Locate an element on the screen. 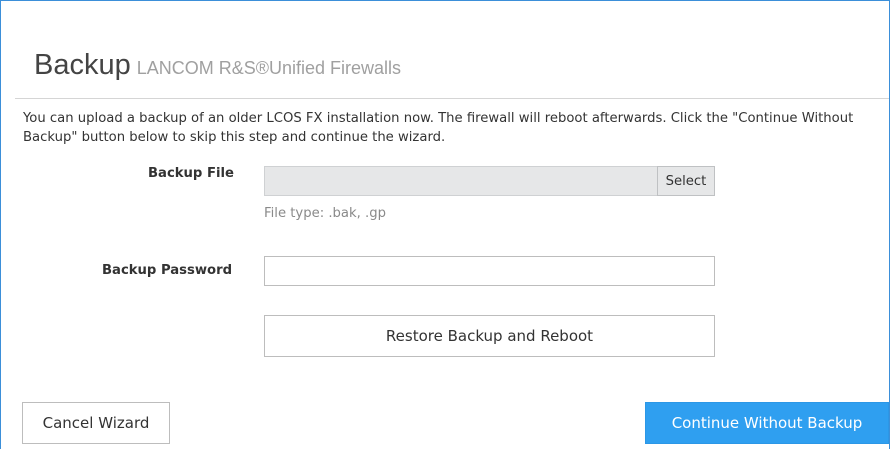 The width and height of the screenshot is (890, 450). page-title: Backup is located at coordinates (82, 65).